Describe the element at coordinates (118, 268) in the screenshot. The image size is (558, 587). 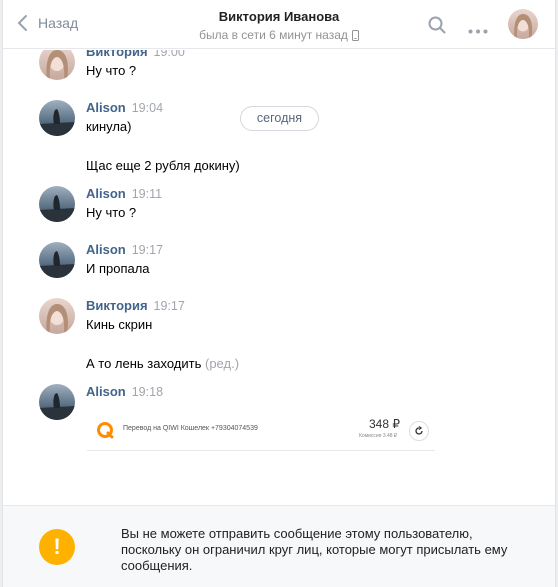
I see `message-text: И пропала` at that location.